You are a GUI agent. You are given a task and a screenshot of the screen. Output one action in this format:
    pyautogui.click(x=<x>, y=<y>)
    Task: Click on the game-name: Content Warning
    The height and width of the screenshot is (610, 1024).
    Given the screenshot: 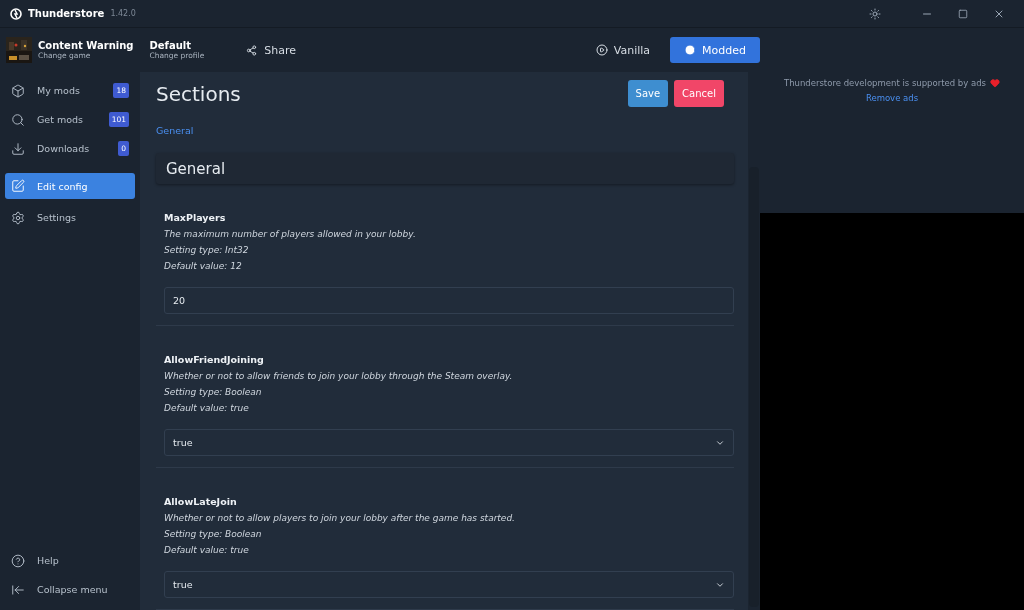 What is the action you would take?
    pyautogui.click(x=86, y=45)
    